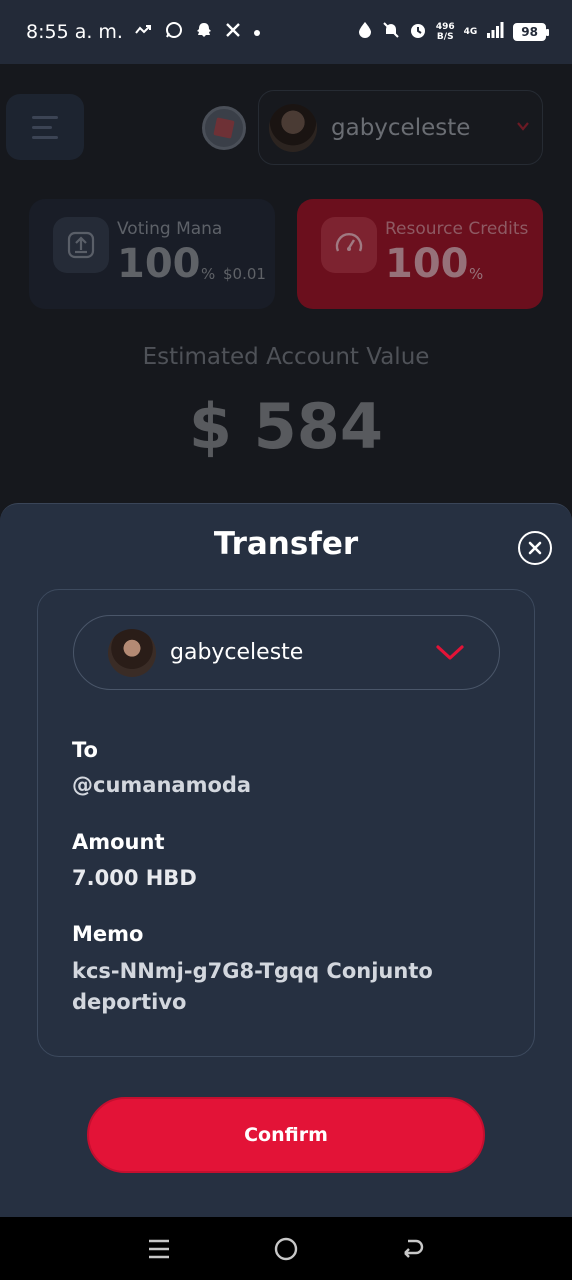 The width and height of the screenshot is (572, 1280). I want to click on recent-apps-button, so click(159, 1249).